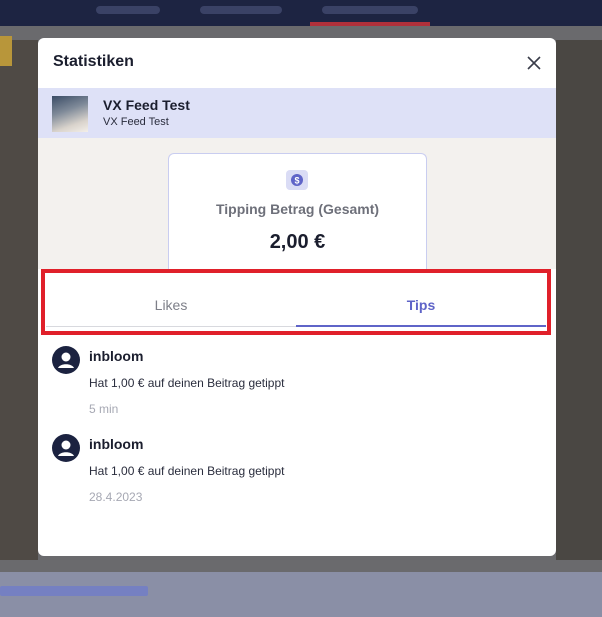 This screenshot has height=617, width=602. I want to click on backdrop-footer, so click(301, 594).